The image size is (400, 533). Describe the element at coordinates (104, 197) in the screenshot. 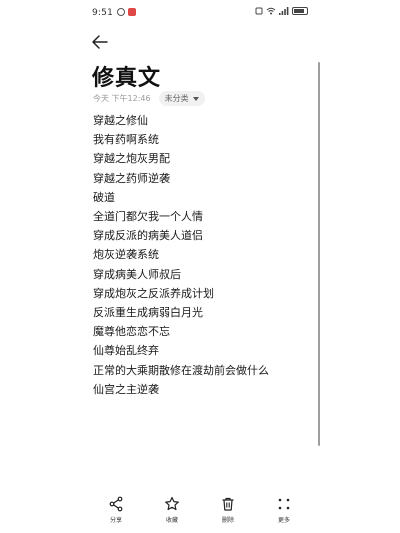

I see `note-line: 破道` at that location.